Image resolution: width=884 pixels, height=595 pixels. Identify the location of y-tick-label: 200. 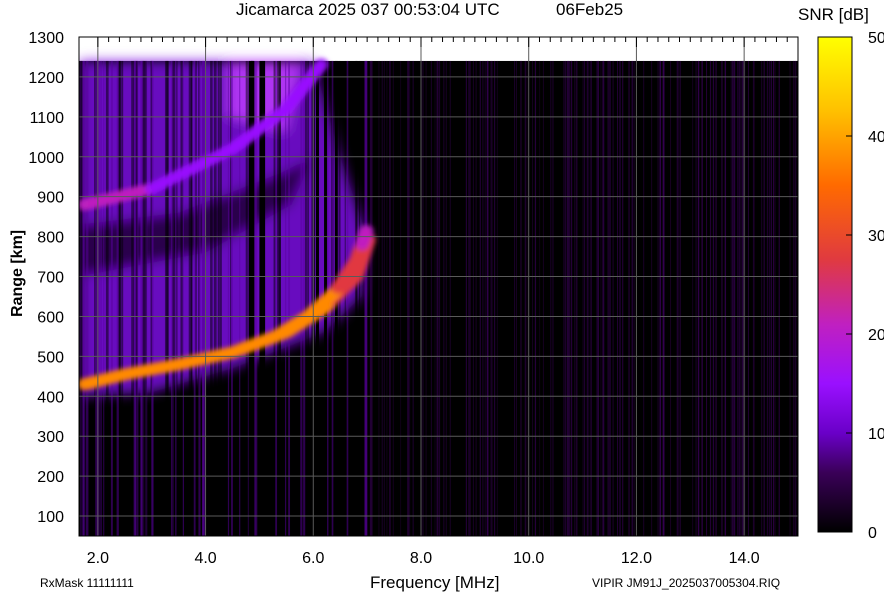
(50, 477).